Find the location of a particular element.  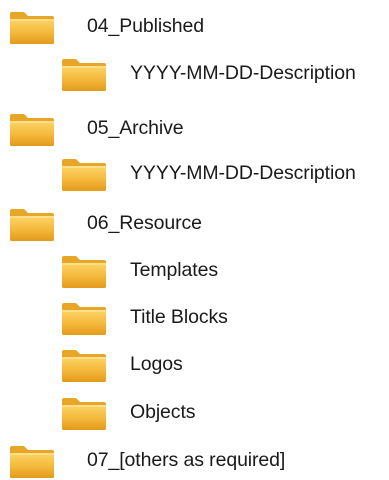

tree-row-label: 05_Archive is located at coordinates (135, 128).